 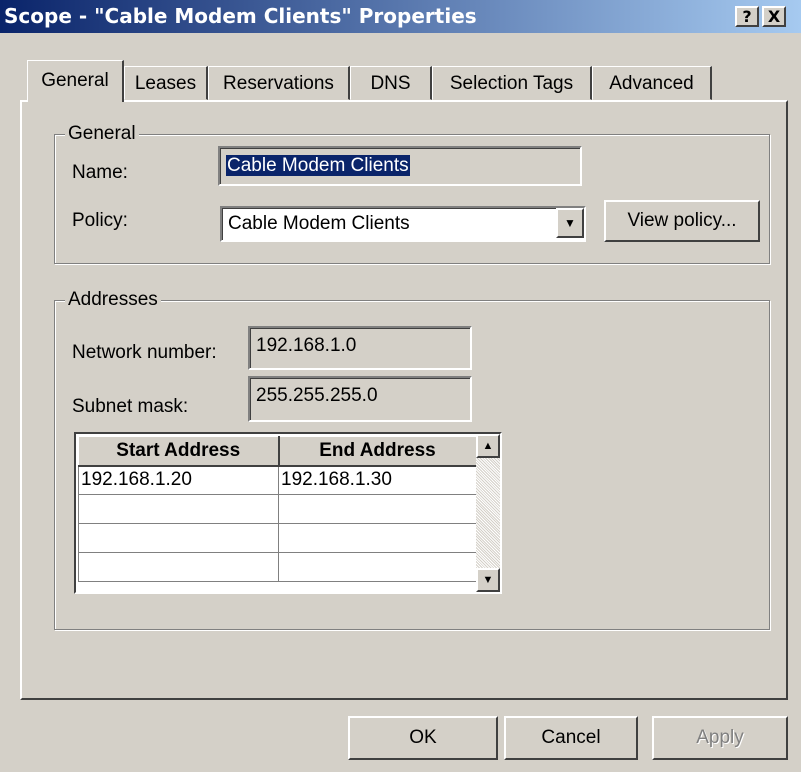 What do you see at coordinates (378, 451) in the screenshot?
I see `column-header-end: End Address` at bounding box center [378, 451].